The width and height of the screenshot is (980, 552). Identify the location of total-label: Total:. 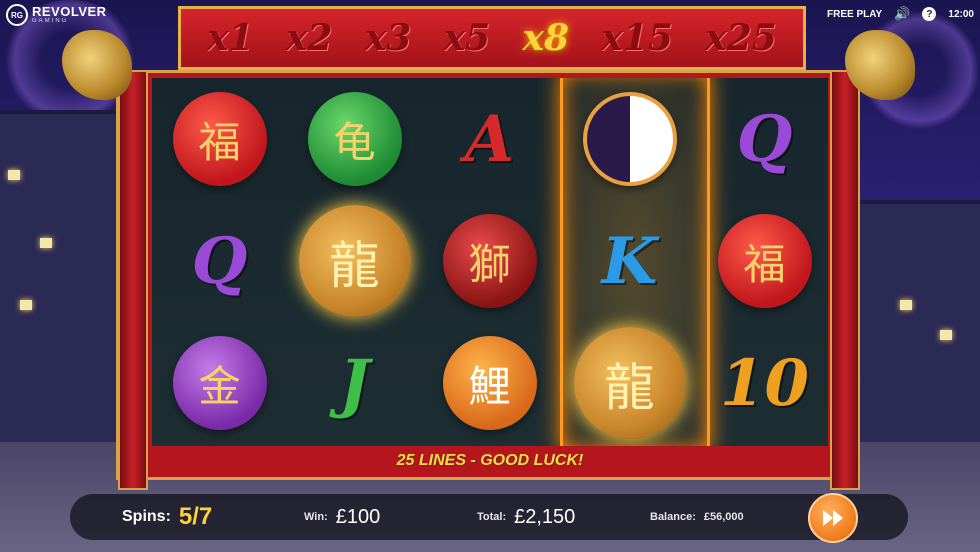
(492, 517).